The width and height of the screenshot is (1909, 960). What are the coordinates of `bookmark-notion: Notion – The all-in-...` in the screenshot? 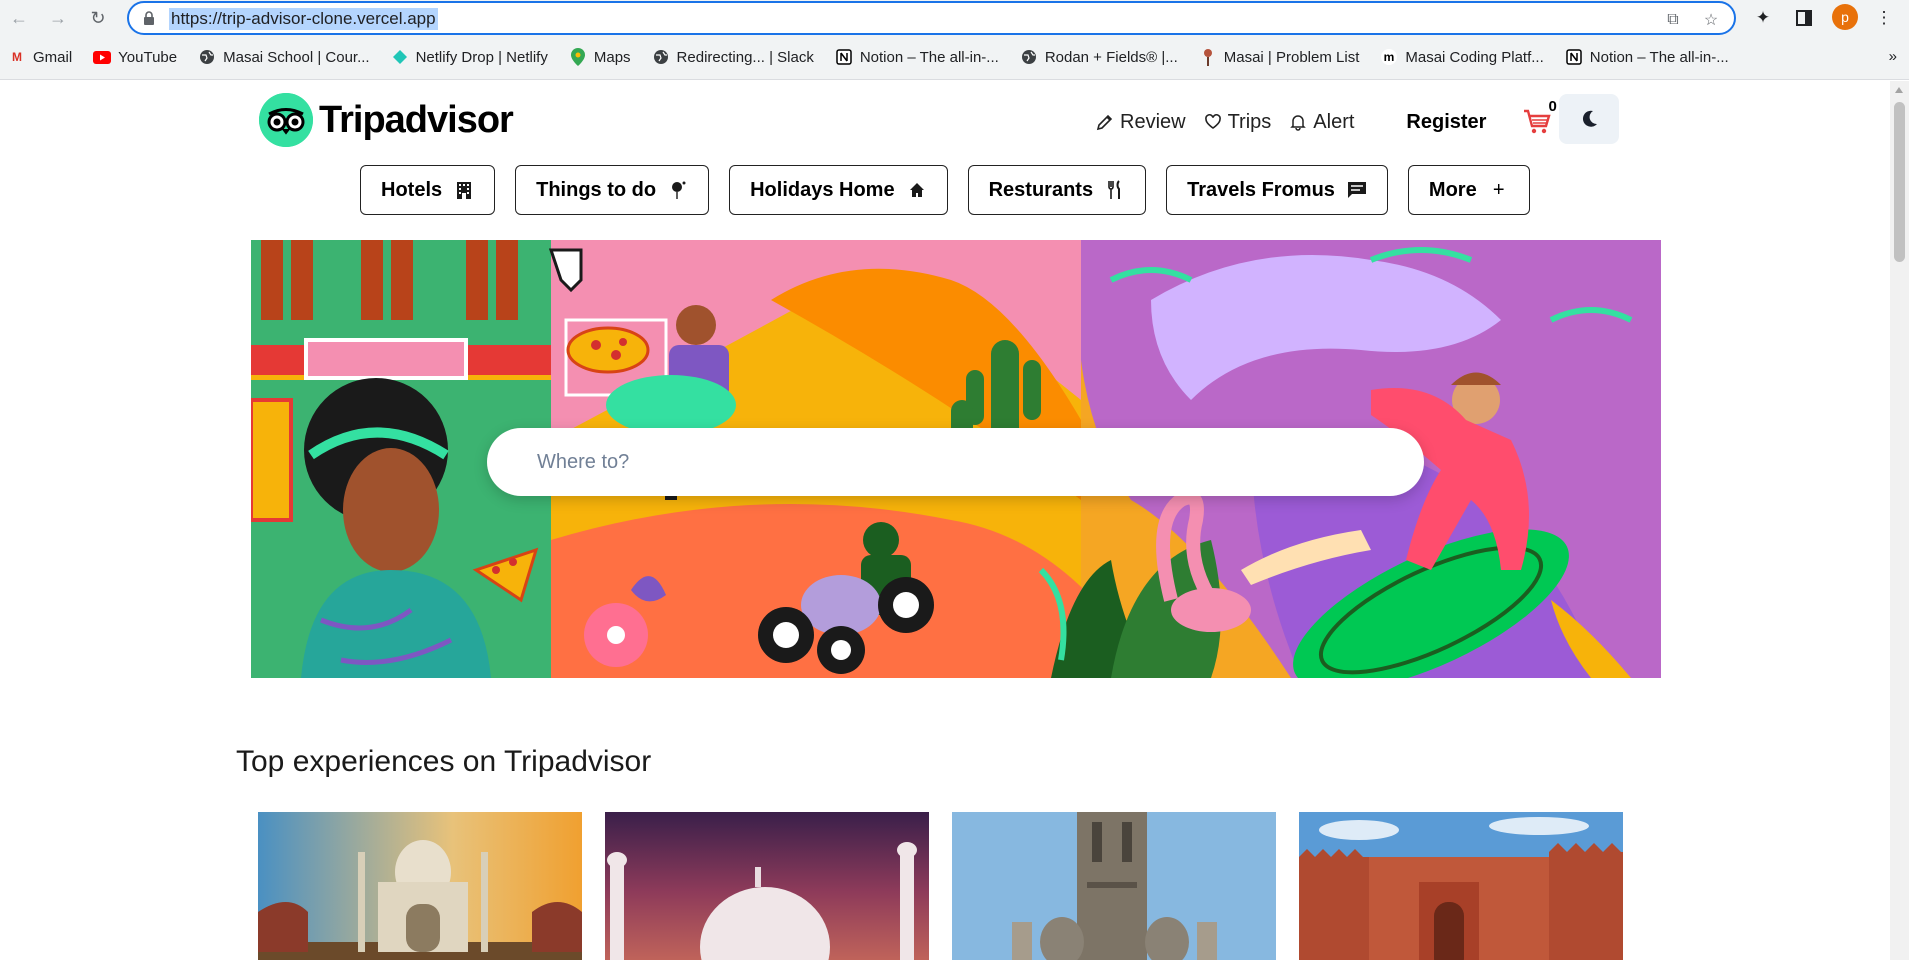 It's located at (917, 57).